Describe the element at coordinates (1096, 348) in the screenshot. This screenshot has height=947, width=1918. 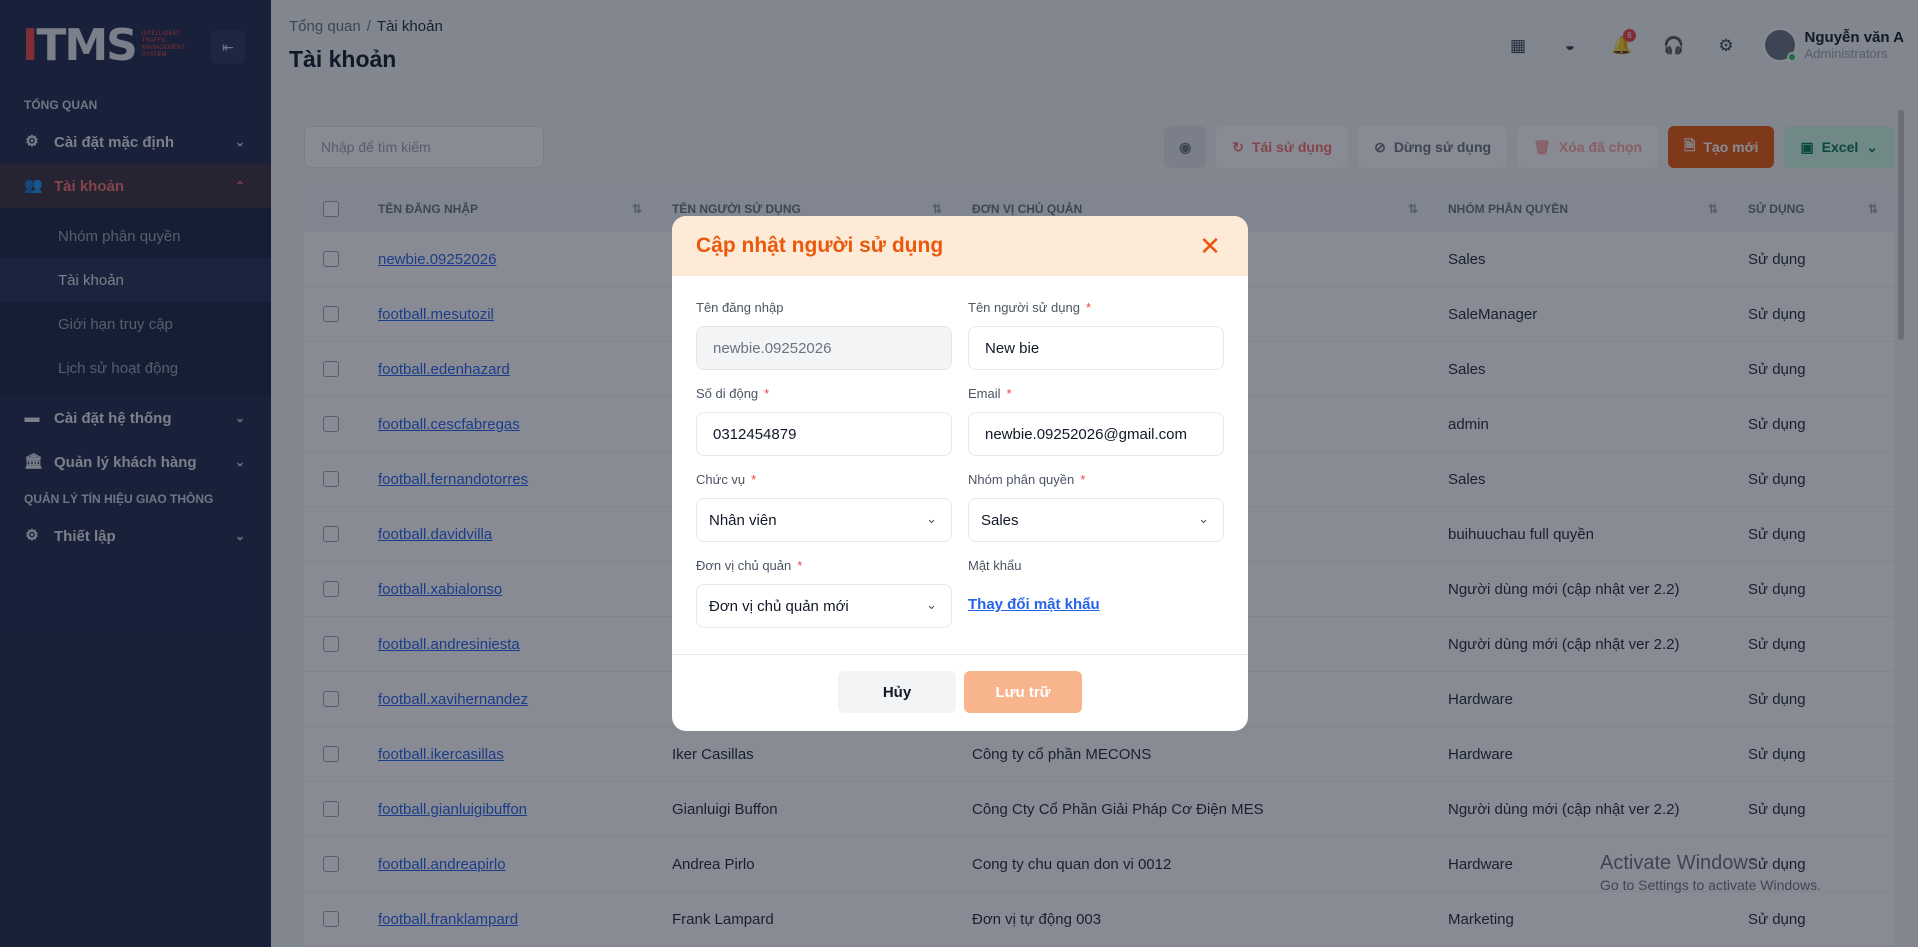
I see `fullname-input: New bie` at that location.